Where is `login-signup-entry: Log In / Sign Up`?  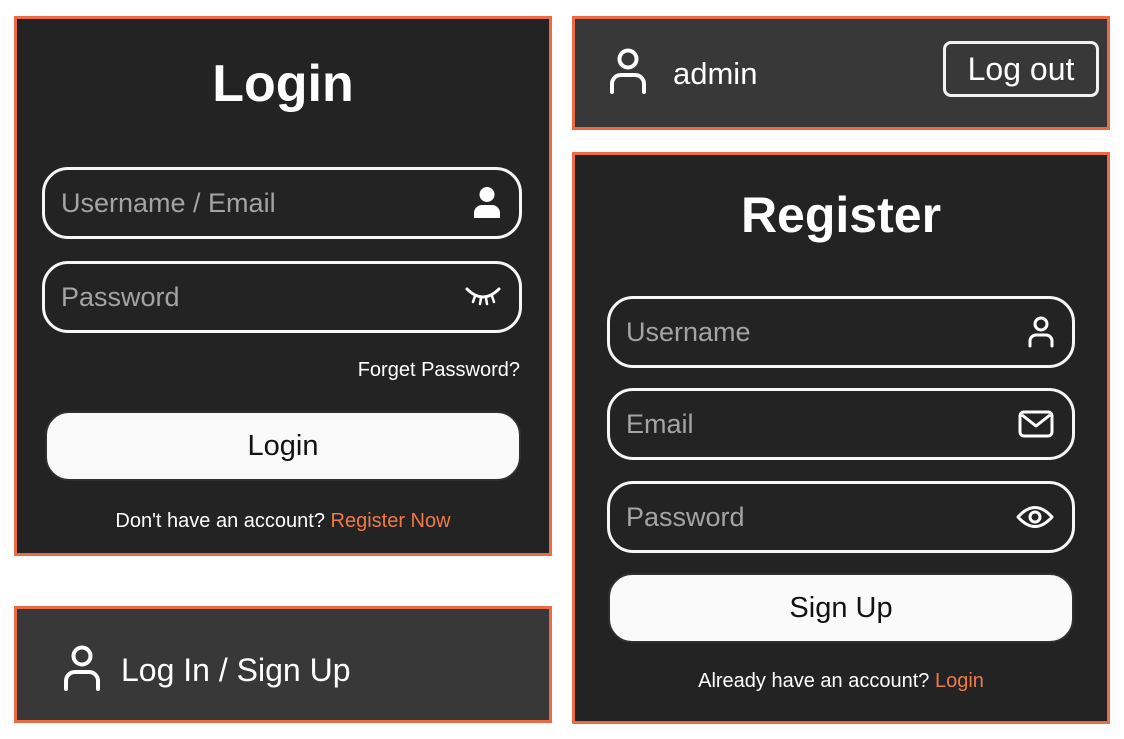
login-signup-entry: Log In / Sign Up is located at coordinates (206, 670).